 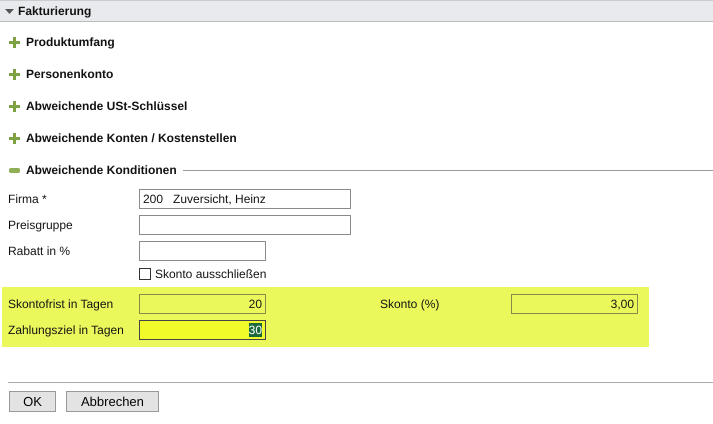 I want to click on section-title: Personenkonto, so click(x=70, y=74).